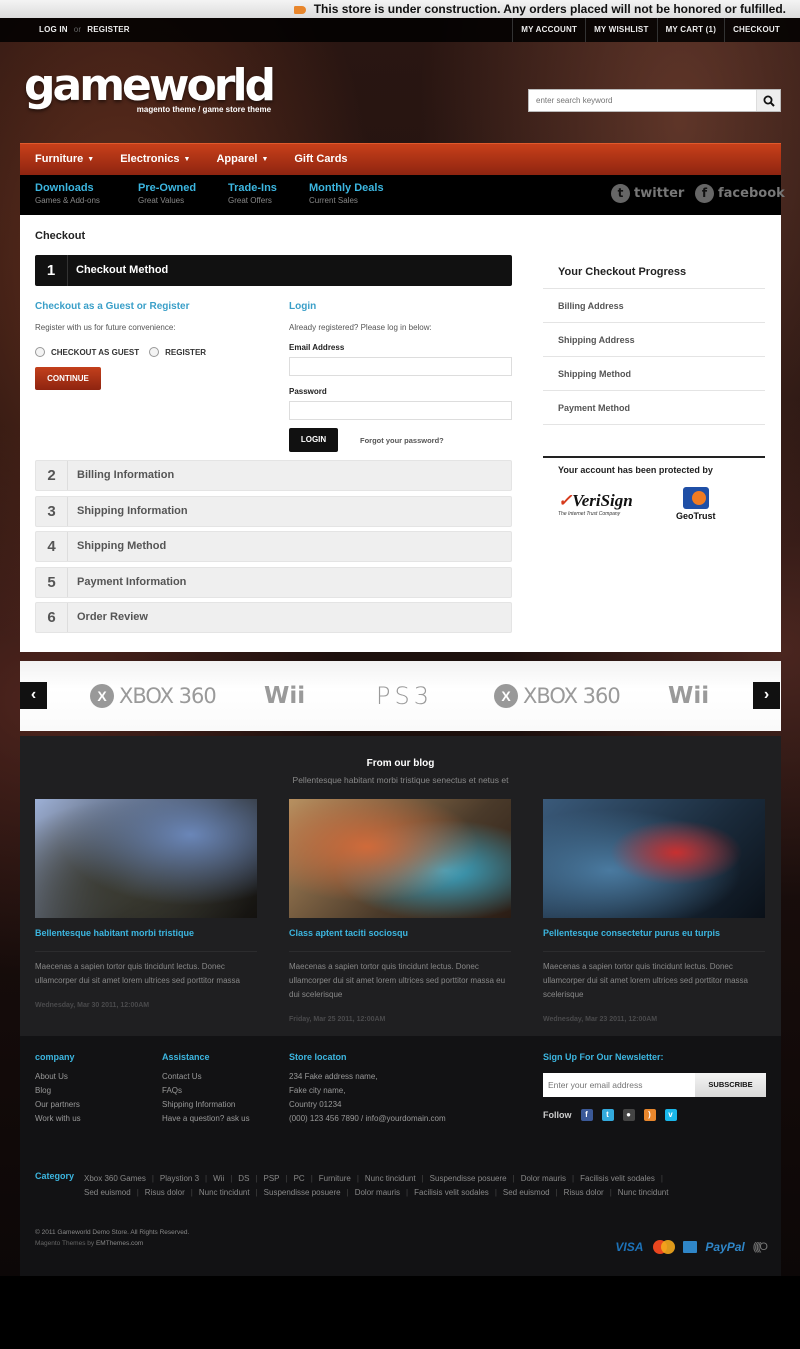 The image size is (800, 1349). I want to click on newsletter-email-input, so click(619, 1085).